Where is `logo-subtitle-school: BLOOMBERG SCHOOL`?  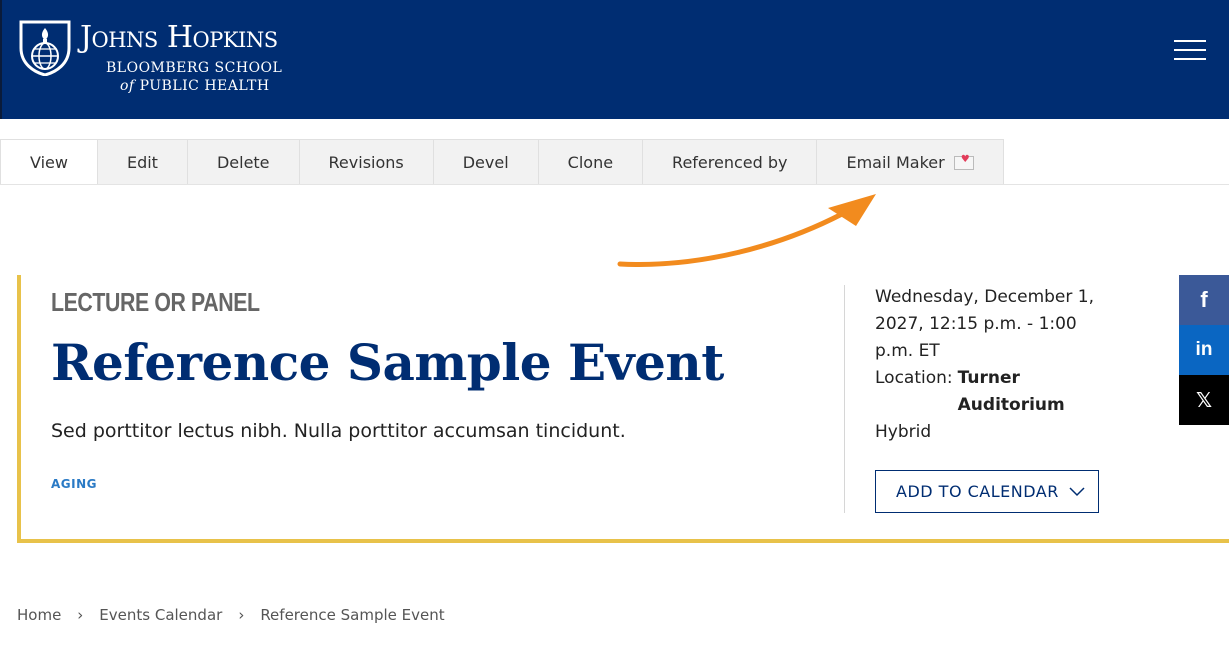
logo-subtitle-school: BLOOMBERG SCHOOL is located at coordinates (194, 68).